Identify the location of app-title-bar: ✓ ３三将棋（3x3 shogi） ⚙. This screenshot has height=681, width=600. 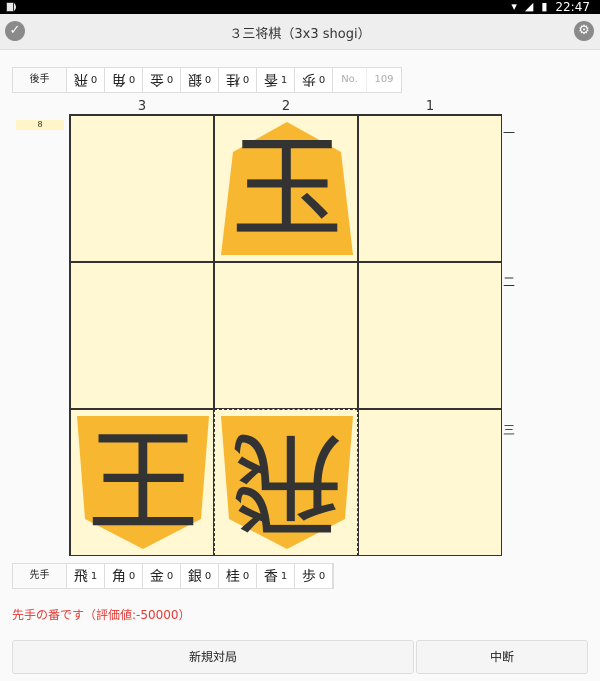
(300, 32).